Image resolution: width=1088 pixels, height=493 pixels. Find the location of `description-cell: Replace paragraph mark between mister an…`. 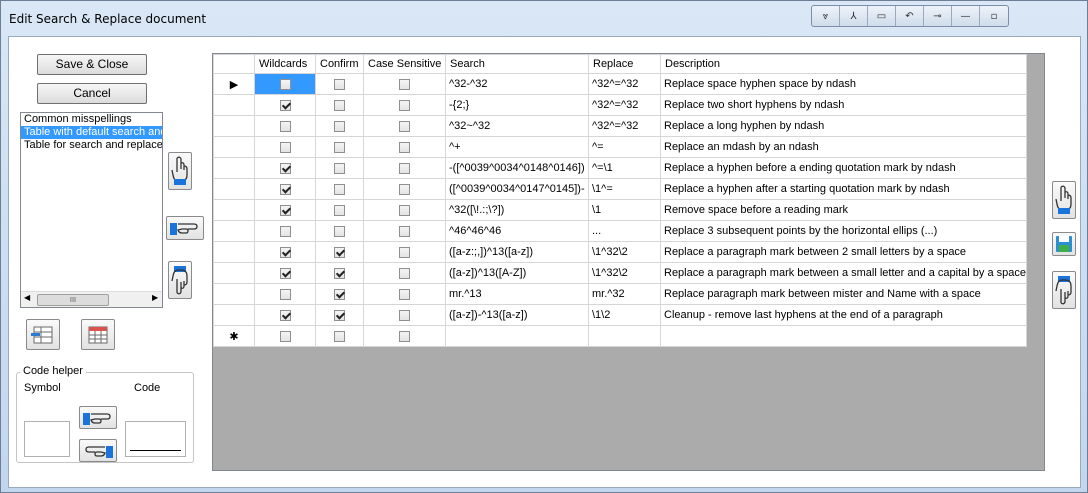

description-cell: Replace paragraph mark between mister an… is located at coordinates (843, 294).